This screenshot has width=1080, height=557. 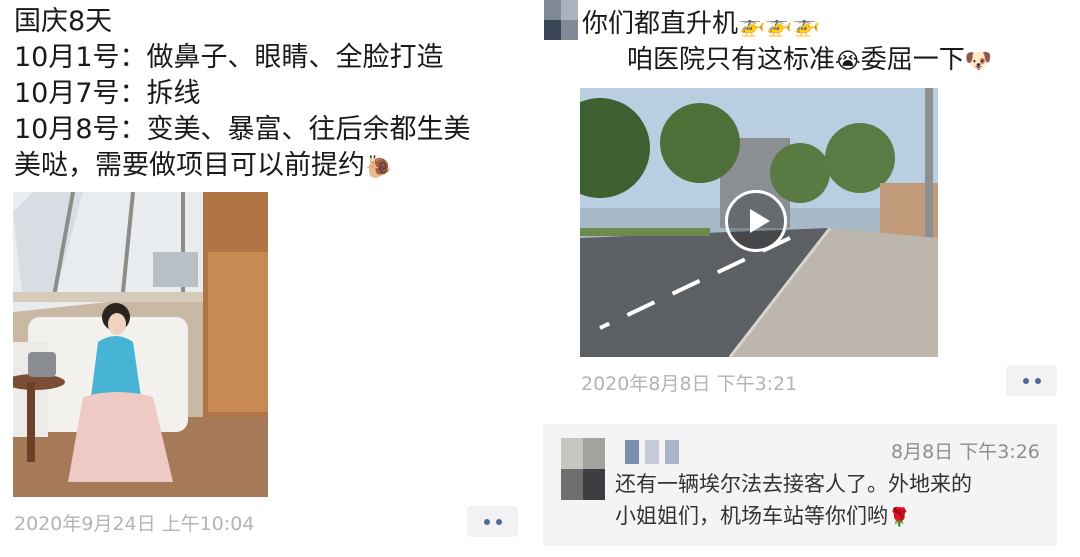 What do you see at coordinates (379, 167) in the screenshot?
I see `snail-emoji-icon: 🐌` at bounding box center [379, 167].